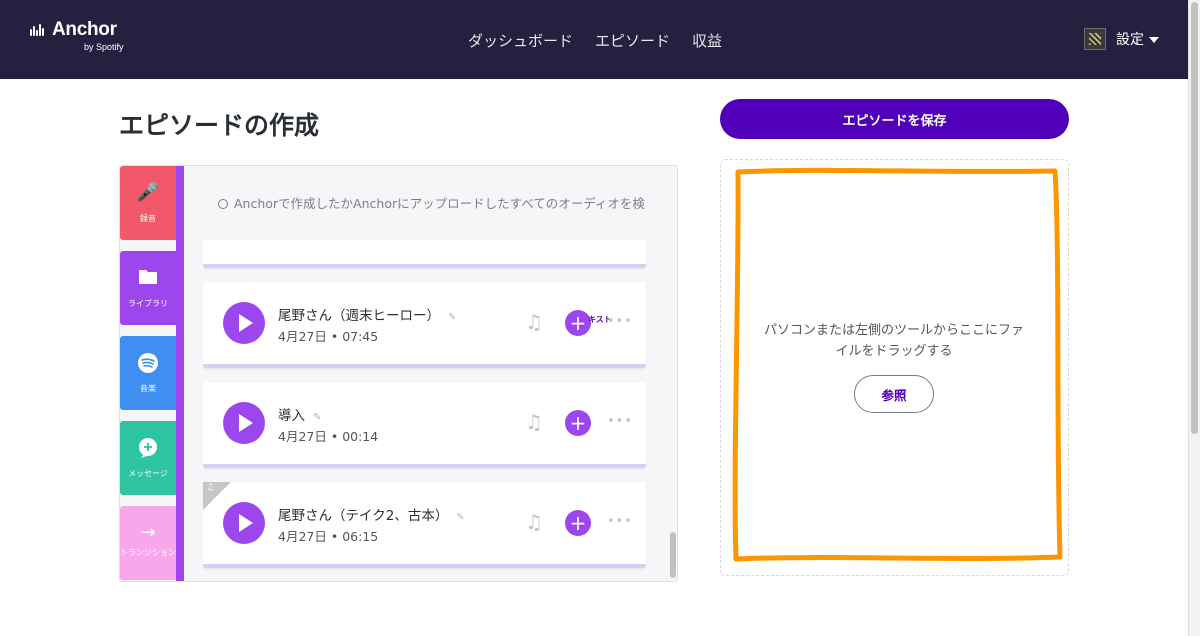  Describe the element at coordinates (148, 448) in the screenshot. I see `message-plus-icon` at that location.